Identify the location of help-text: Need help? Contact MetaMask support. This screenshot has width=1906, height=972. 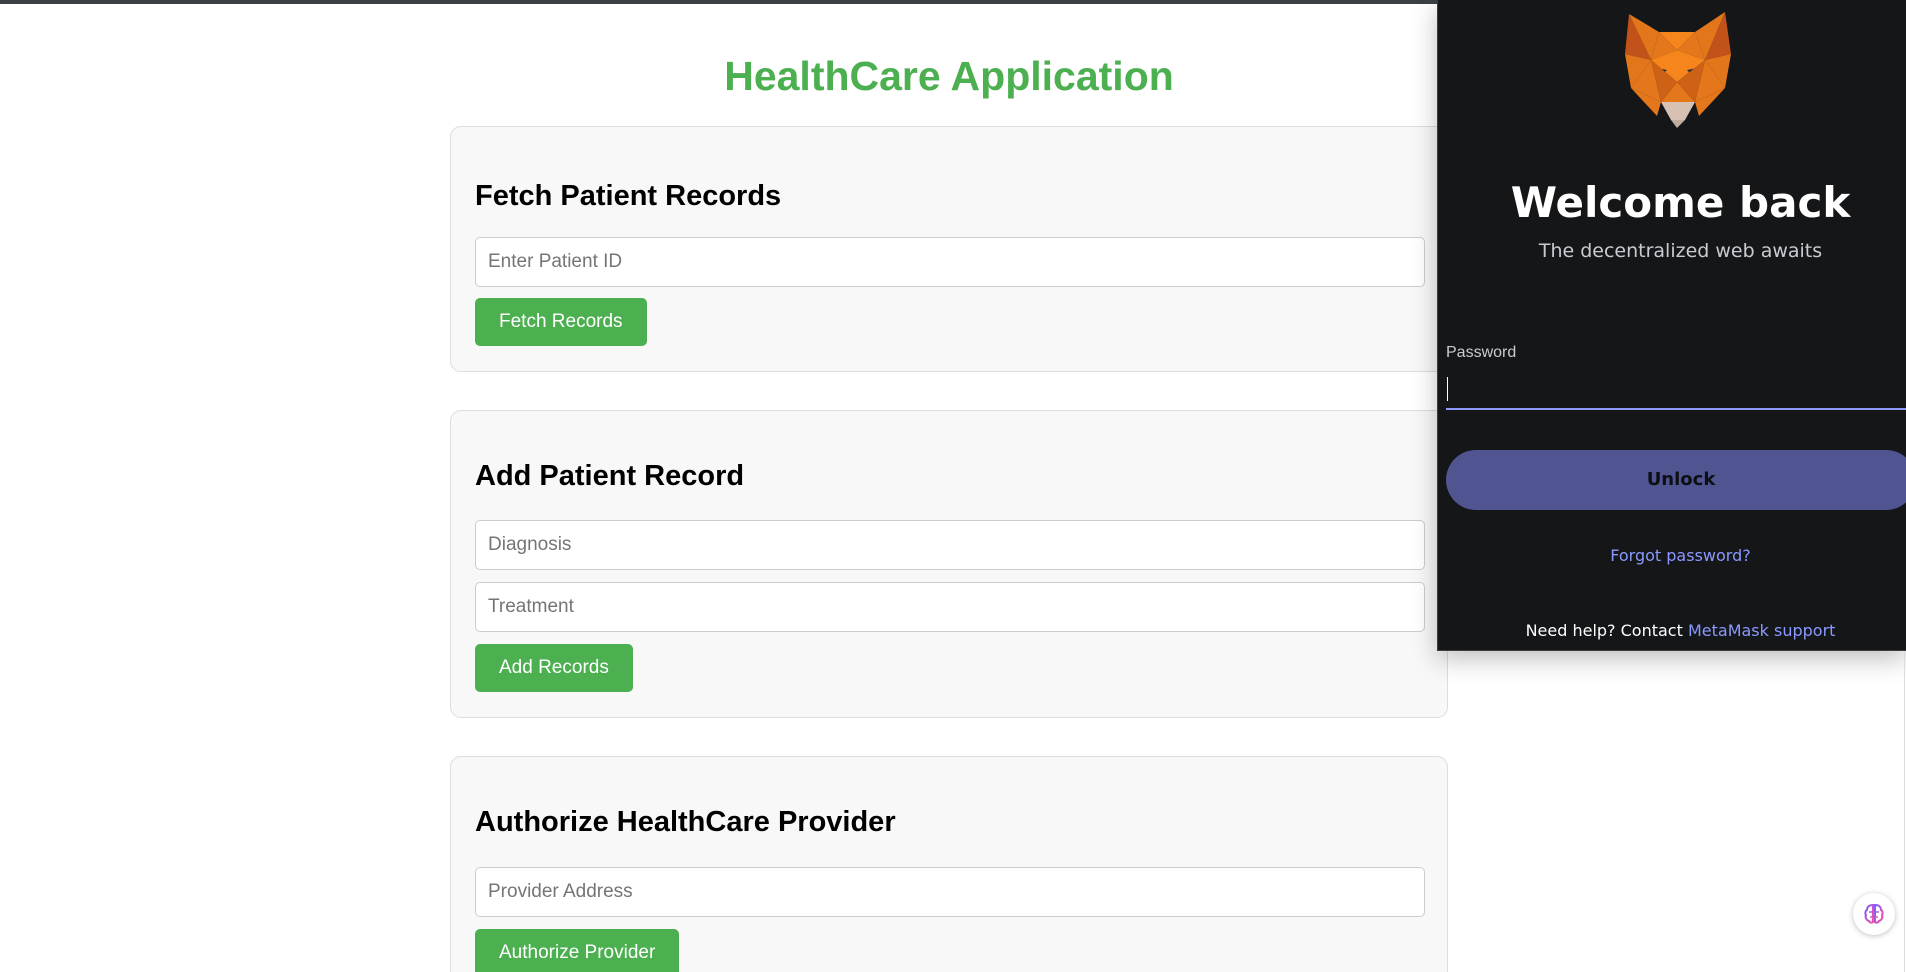
(1672, 630).